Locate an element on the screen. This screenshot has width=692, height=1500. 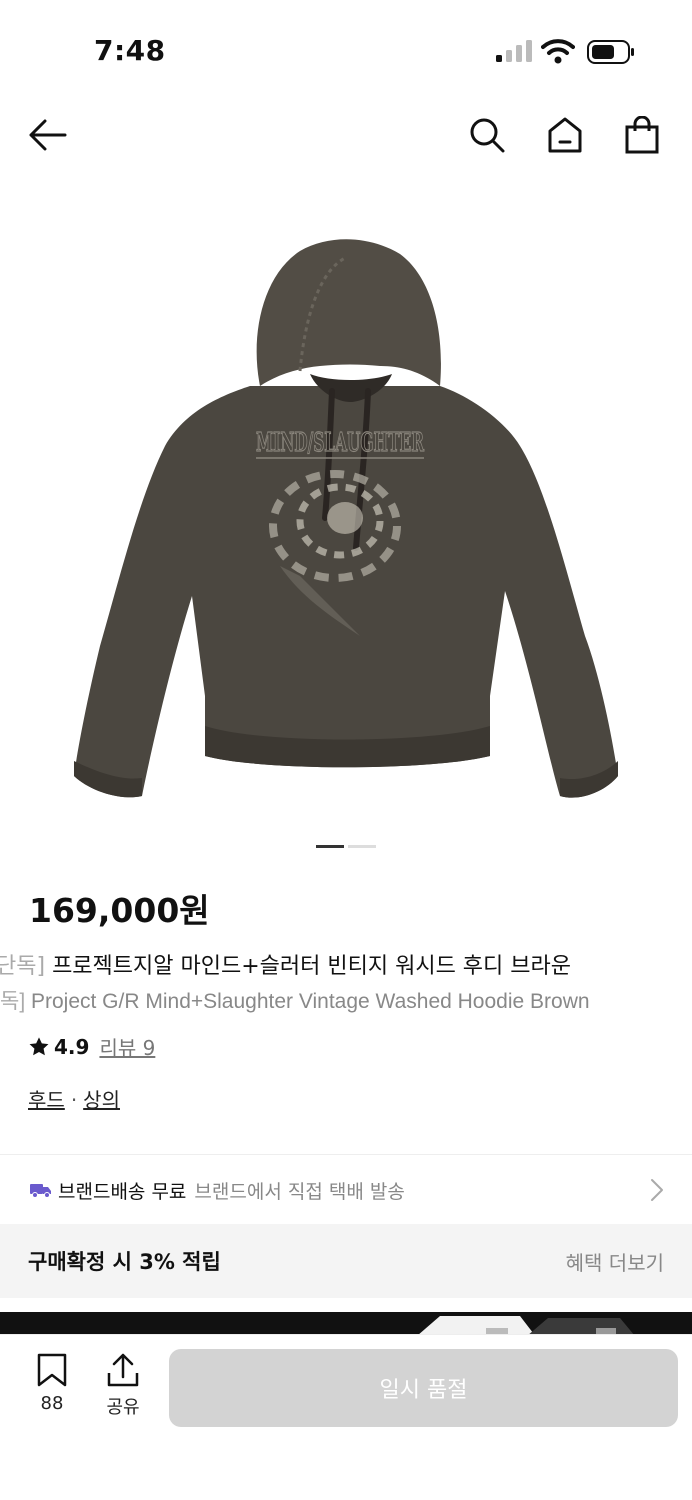
home-button is located at coordinates (565, 135).